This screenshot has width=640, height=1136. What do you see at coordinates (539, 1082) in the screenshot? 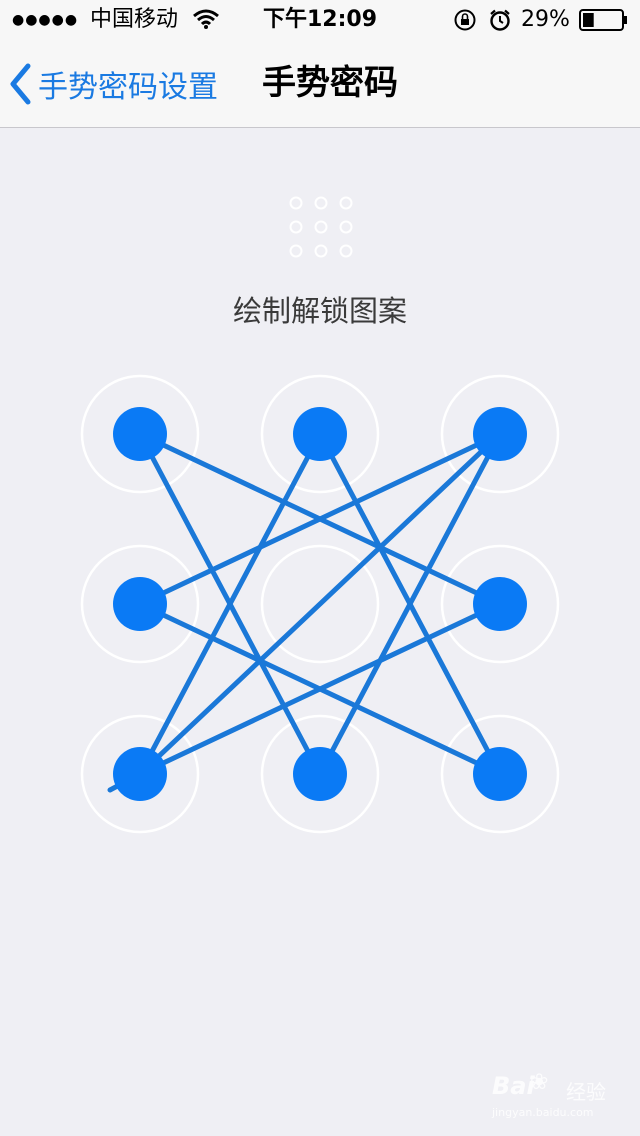
I see `paw-icon: ❀` at bounding box center [539, 1082].